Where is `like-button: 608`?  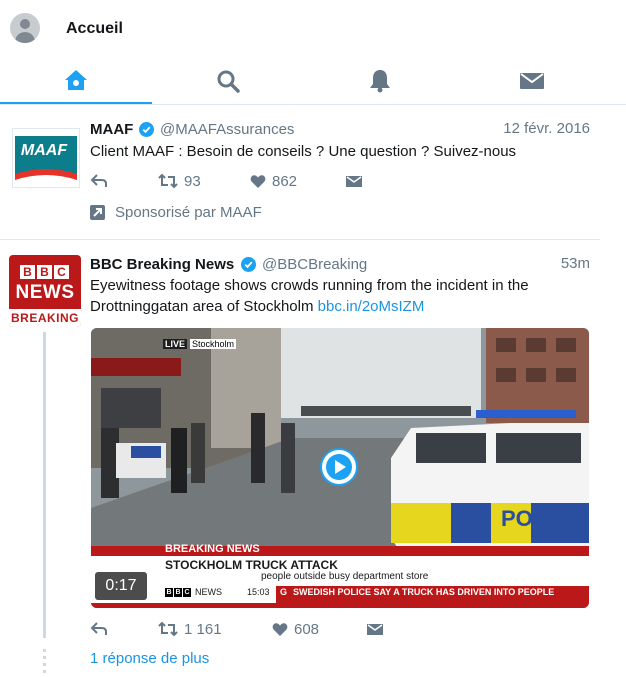 like-button: 608 is located at coordinates (295, 629).